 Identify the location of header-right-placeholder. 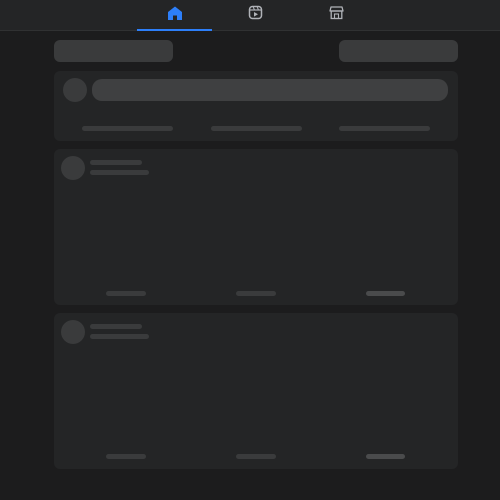
(398, 51).